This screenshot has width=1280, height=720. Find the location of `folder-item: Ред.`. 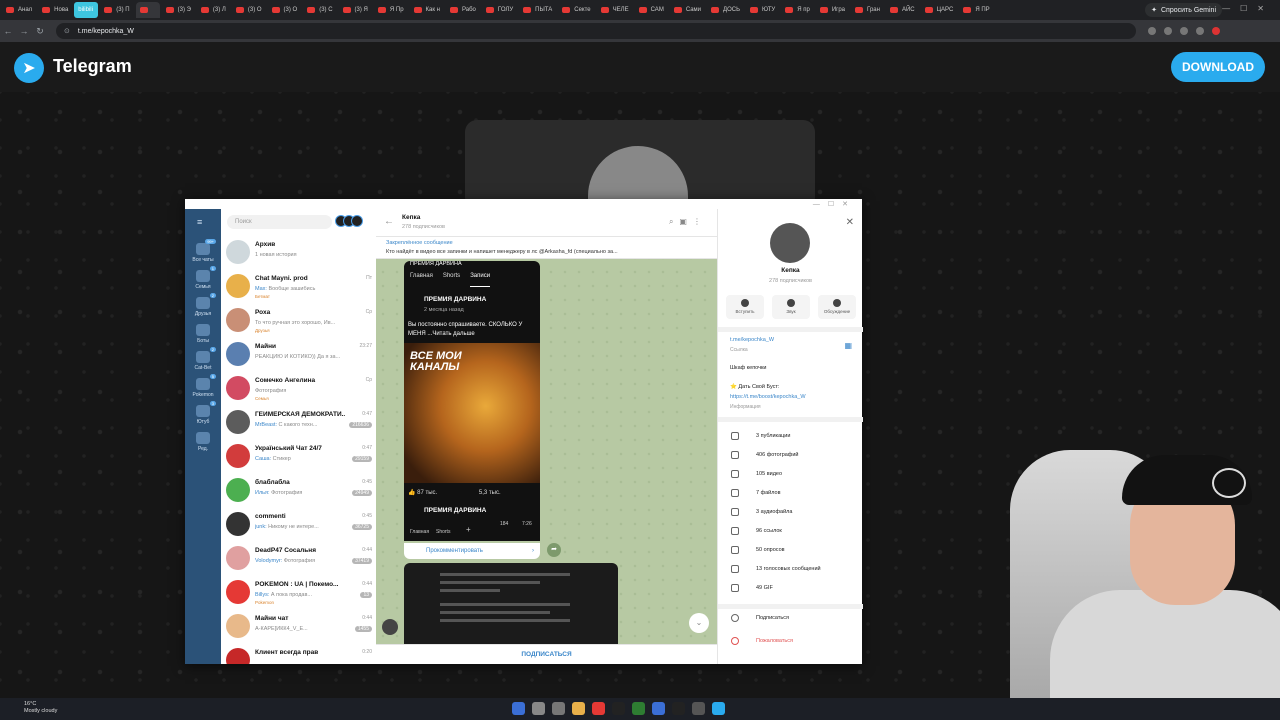

folder-item: Ред. is located at coordinates (203, 442).